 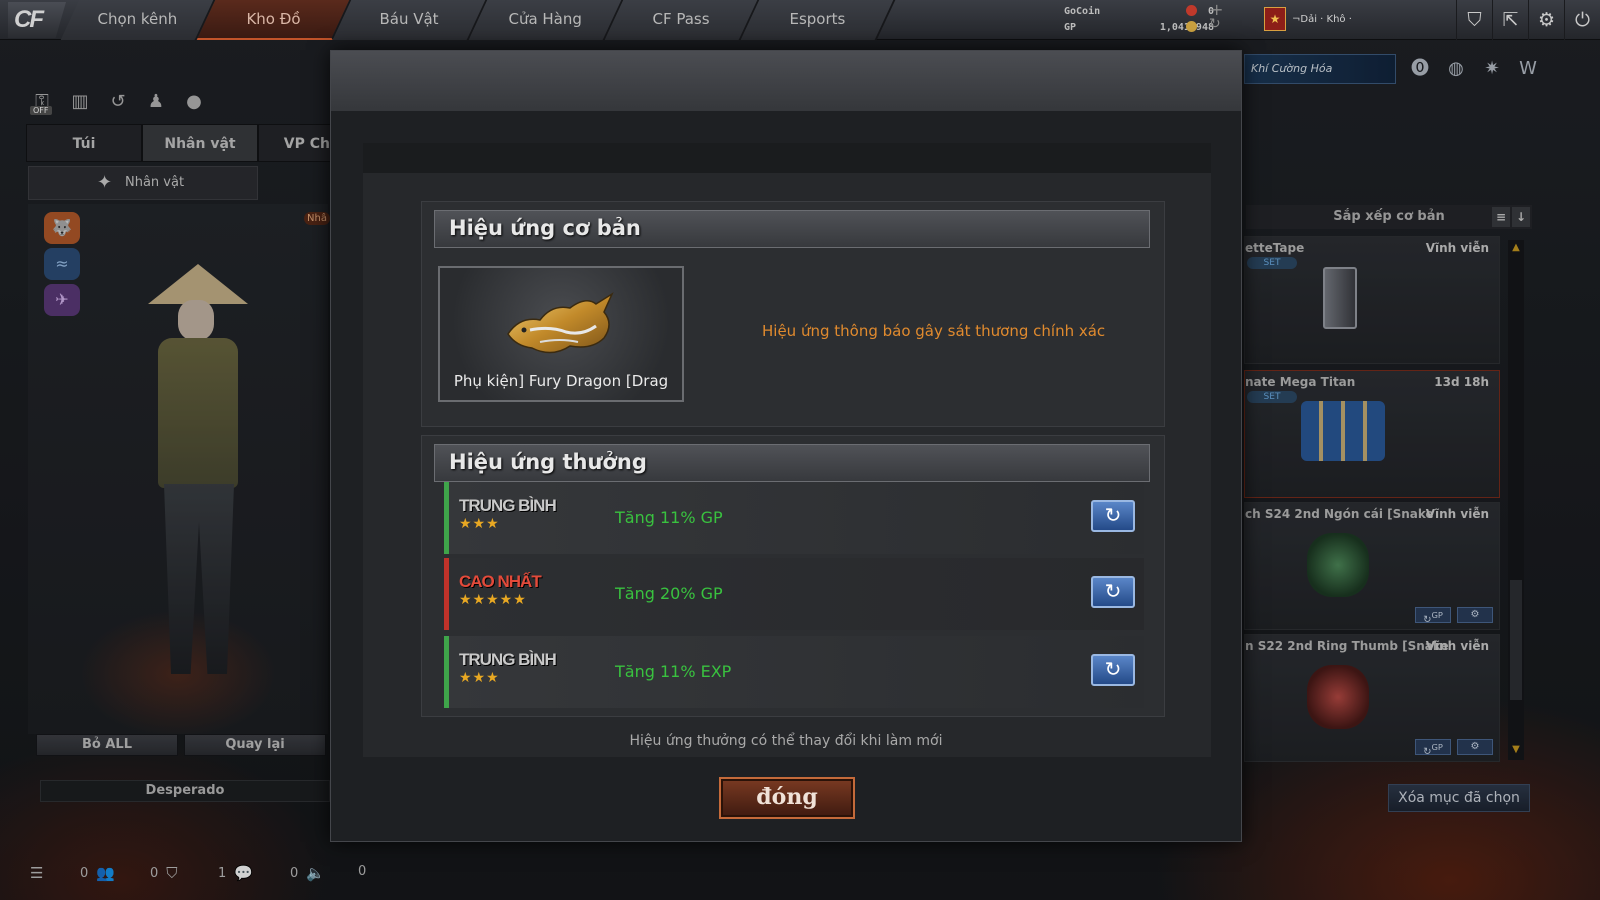 What do you see at coordinates (794, 594) in the screenshot?
I see `bonus-effect-row: CAO NHẤT ★★★★★ Tăng 20% GP ↻` at bounding box center [794, 594].